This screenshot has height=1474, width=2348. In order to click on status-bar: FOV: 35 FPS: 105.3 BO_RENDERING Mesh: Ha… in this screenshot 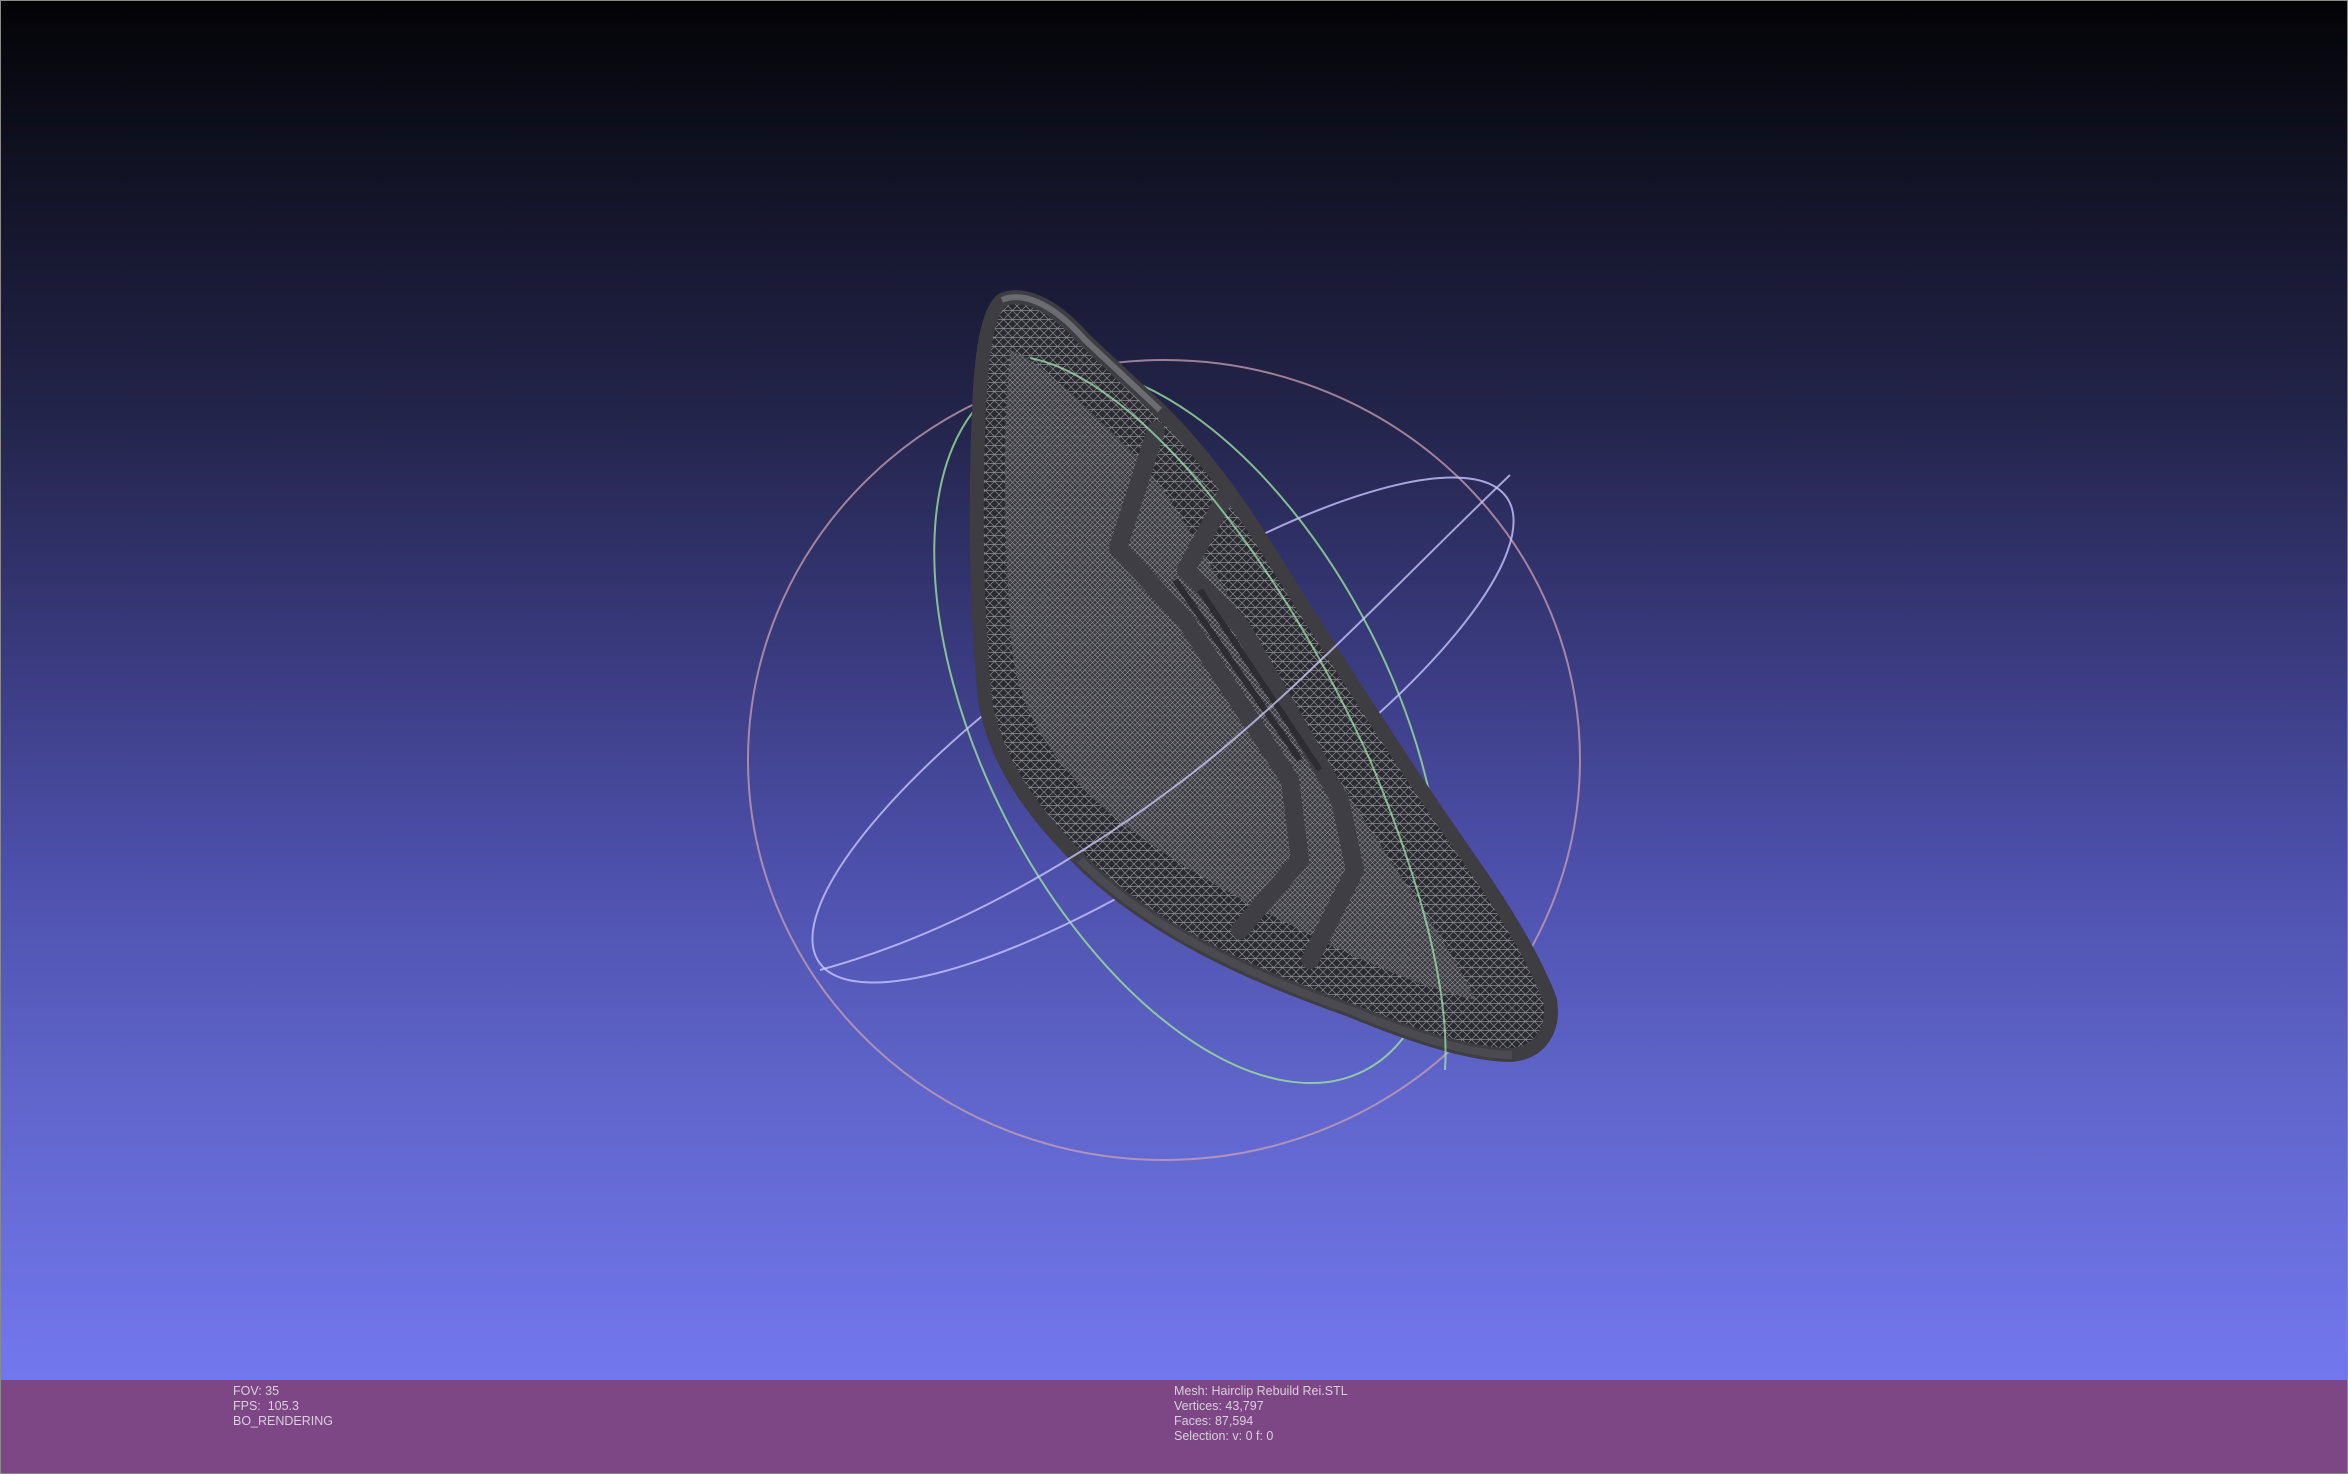, I will do `click(1174, 1427)`.